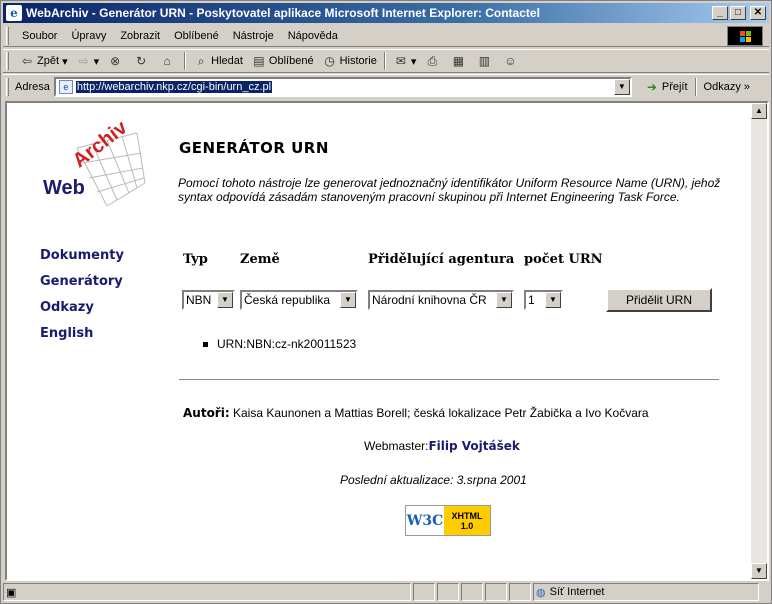 The height and width of the screenshot is (604, 772). I want to click on agentura-select: Národní knihovna ČR ▼, so click(441, 300).